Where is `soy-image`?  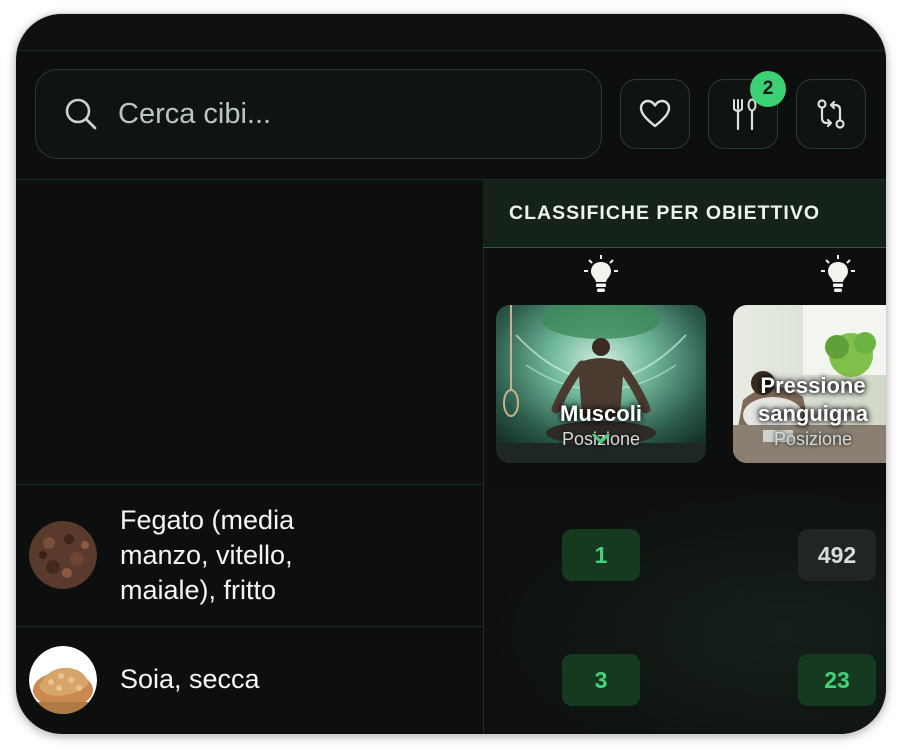
soy-image is located at coordinates (63, 680).